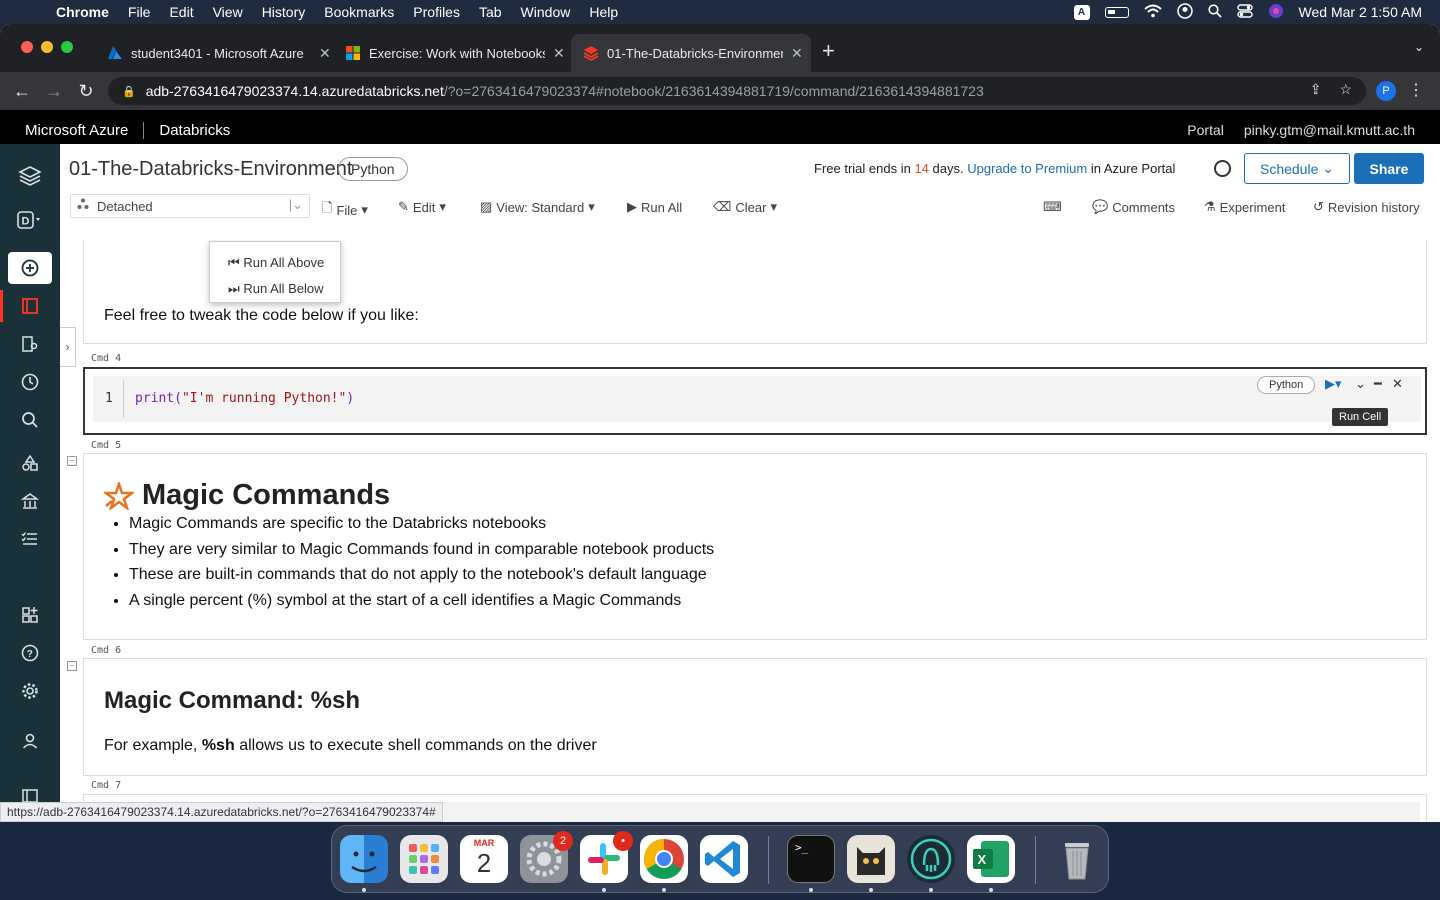  Describe the element at coordinates (30, 344) in the screenshot. I see `repos-icon` at that location.